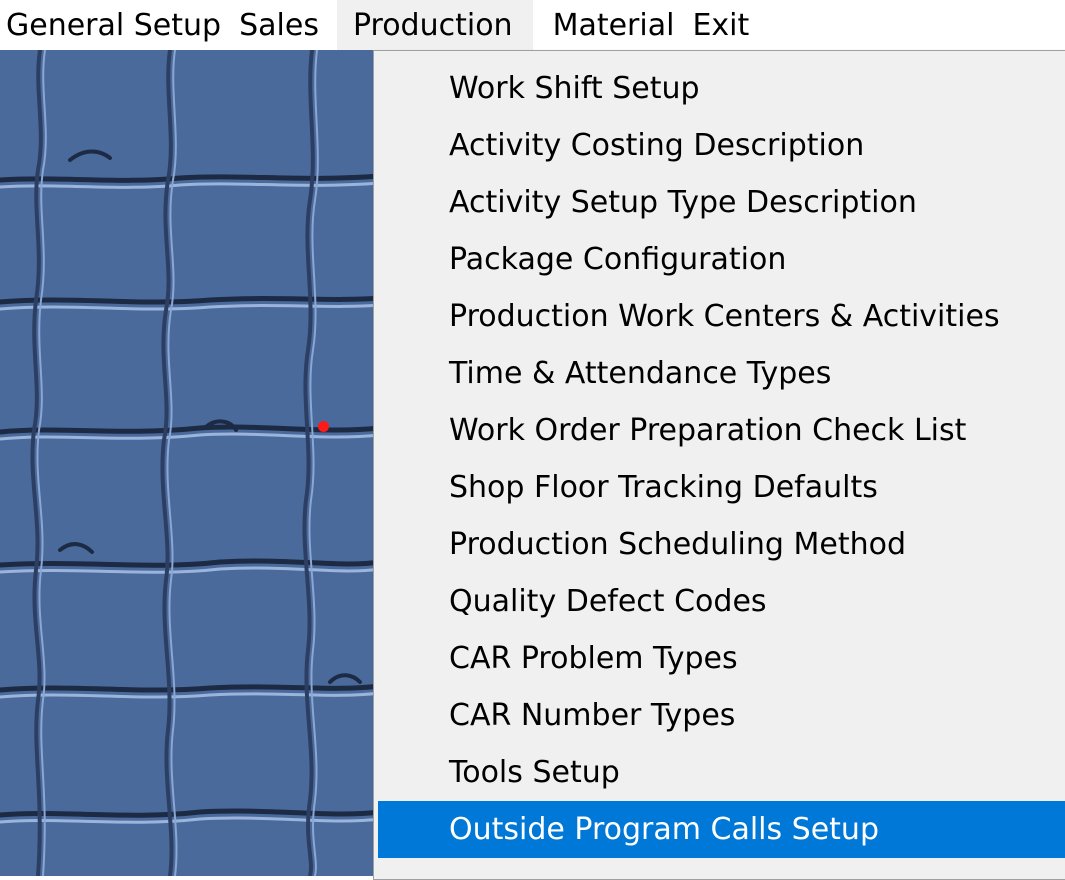 This screenshot has height=880, width=1065. What do you see at coordinates (721, 601) in the screenshot?
I see `menu-item-quality-defect-codes: Quality Defect Codes` at bounding box center [721, 601].